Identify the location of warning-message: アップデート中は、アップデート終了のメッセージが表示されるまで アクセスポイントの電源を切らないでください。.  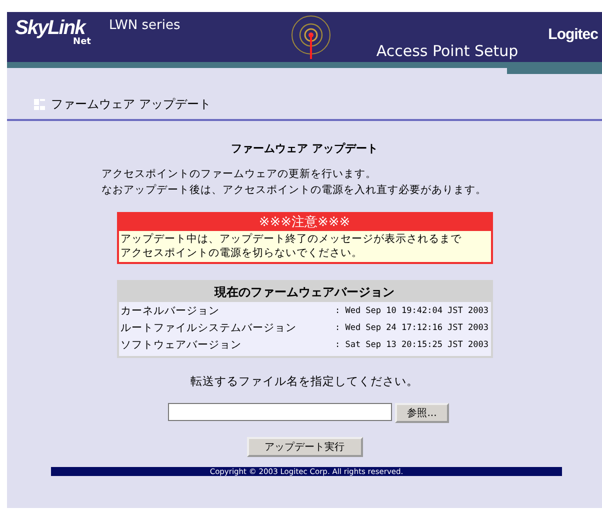
(304, 246).